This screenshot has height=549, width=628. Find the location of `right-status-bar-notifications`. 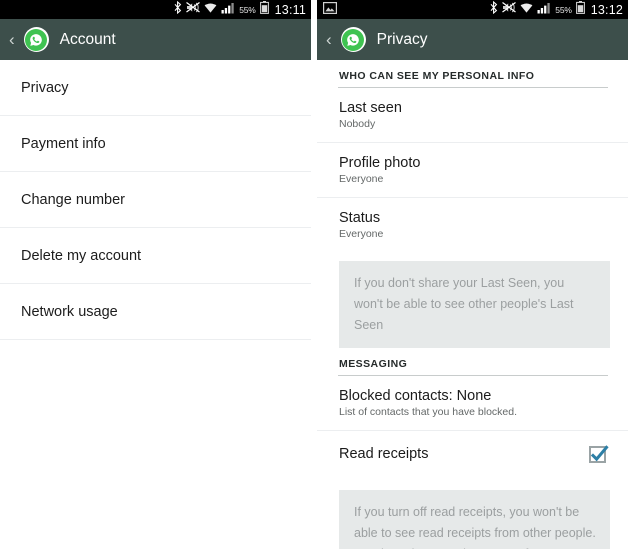

right-status-bar-notifications is located at coordinates (406, 10).